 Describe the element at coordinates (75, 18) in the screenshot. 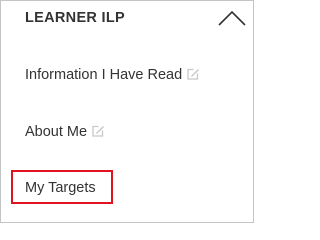

I see `section-title: LEARNER ILP` at that location.